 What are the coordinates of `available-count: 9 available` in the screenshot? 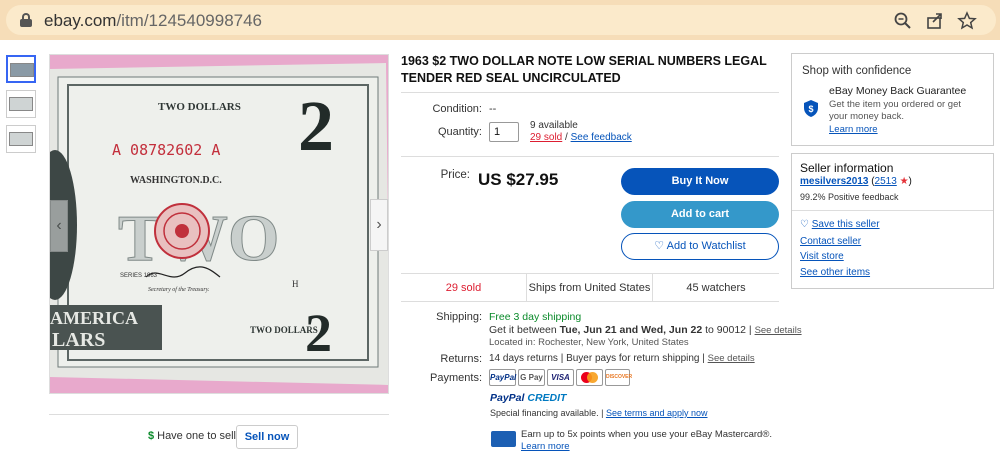 It's located at (554, 125).